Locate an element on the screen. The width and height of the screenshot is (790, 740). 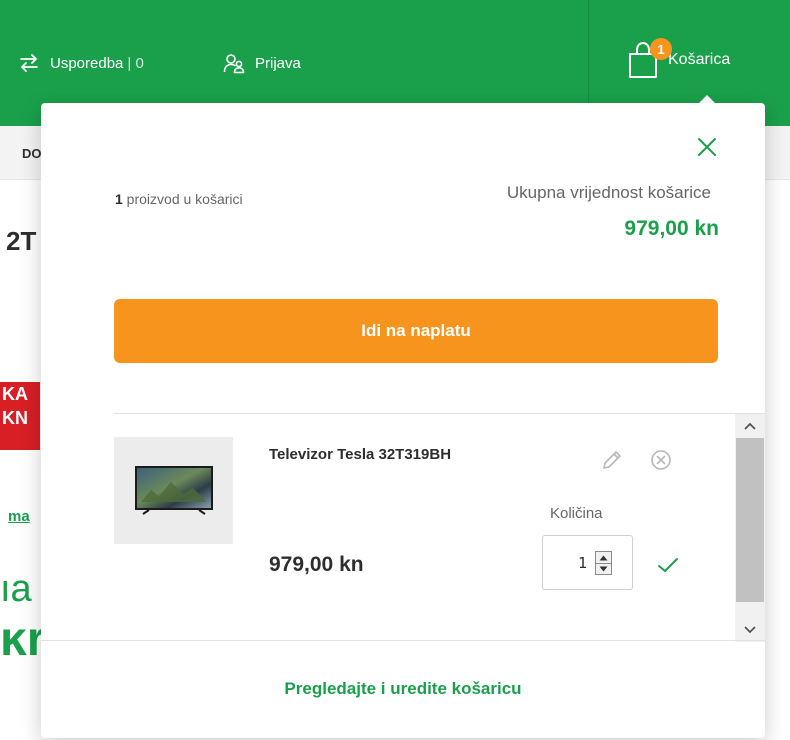
promo-line-1: KA is located at coordinates (15, 394).